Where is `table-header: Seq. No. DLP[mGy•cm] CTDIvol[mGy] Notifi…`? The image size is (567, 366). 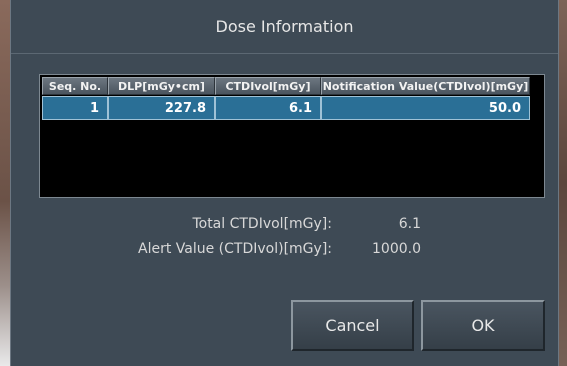 table-header: Seq. No. DLP[mGy•cm] CTDIvol[mGy] Notifi… is located at coordinates (286, 86).